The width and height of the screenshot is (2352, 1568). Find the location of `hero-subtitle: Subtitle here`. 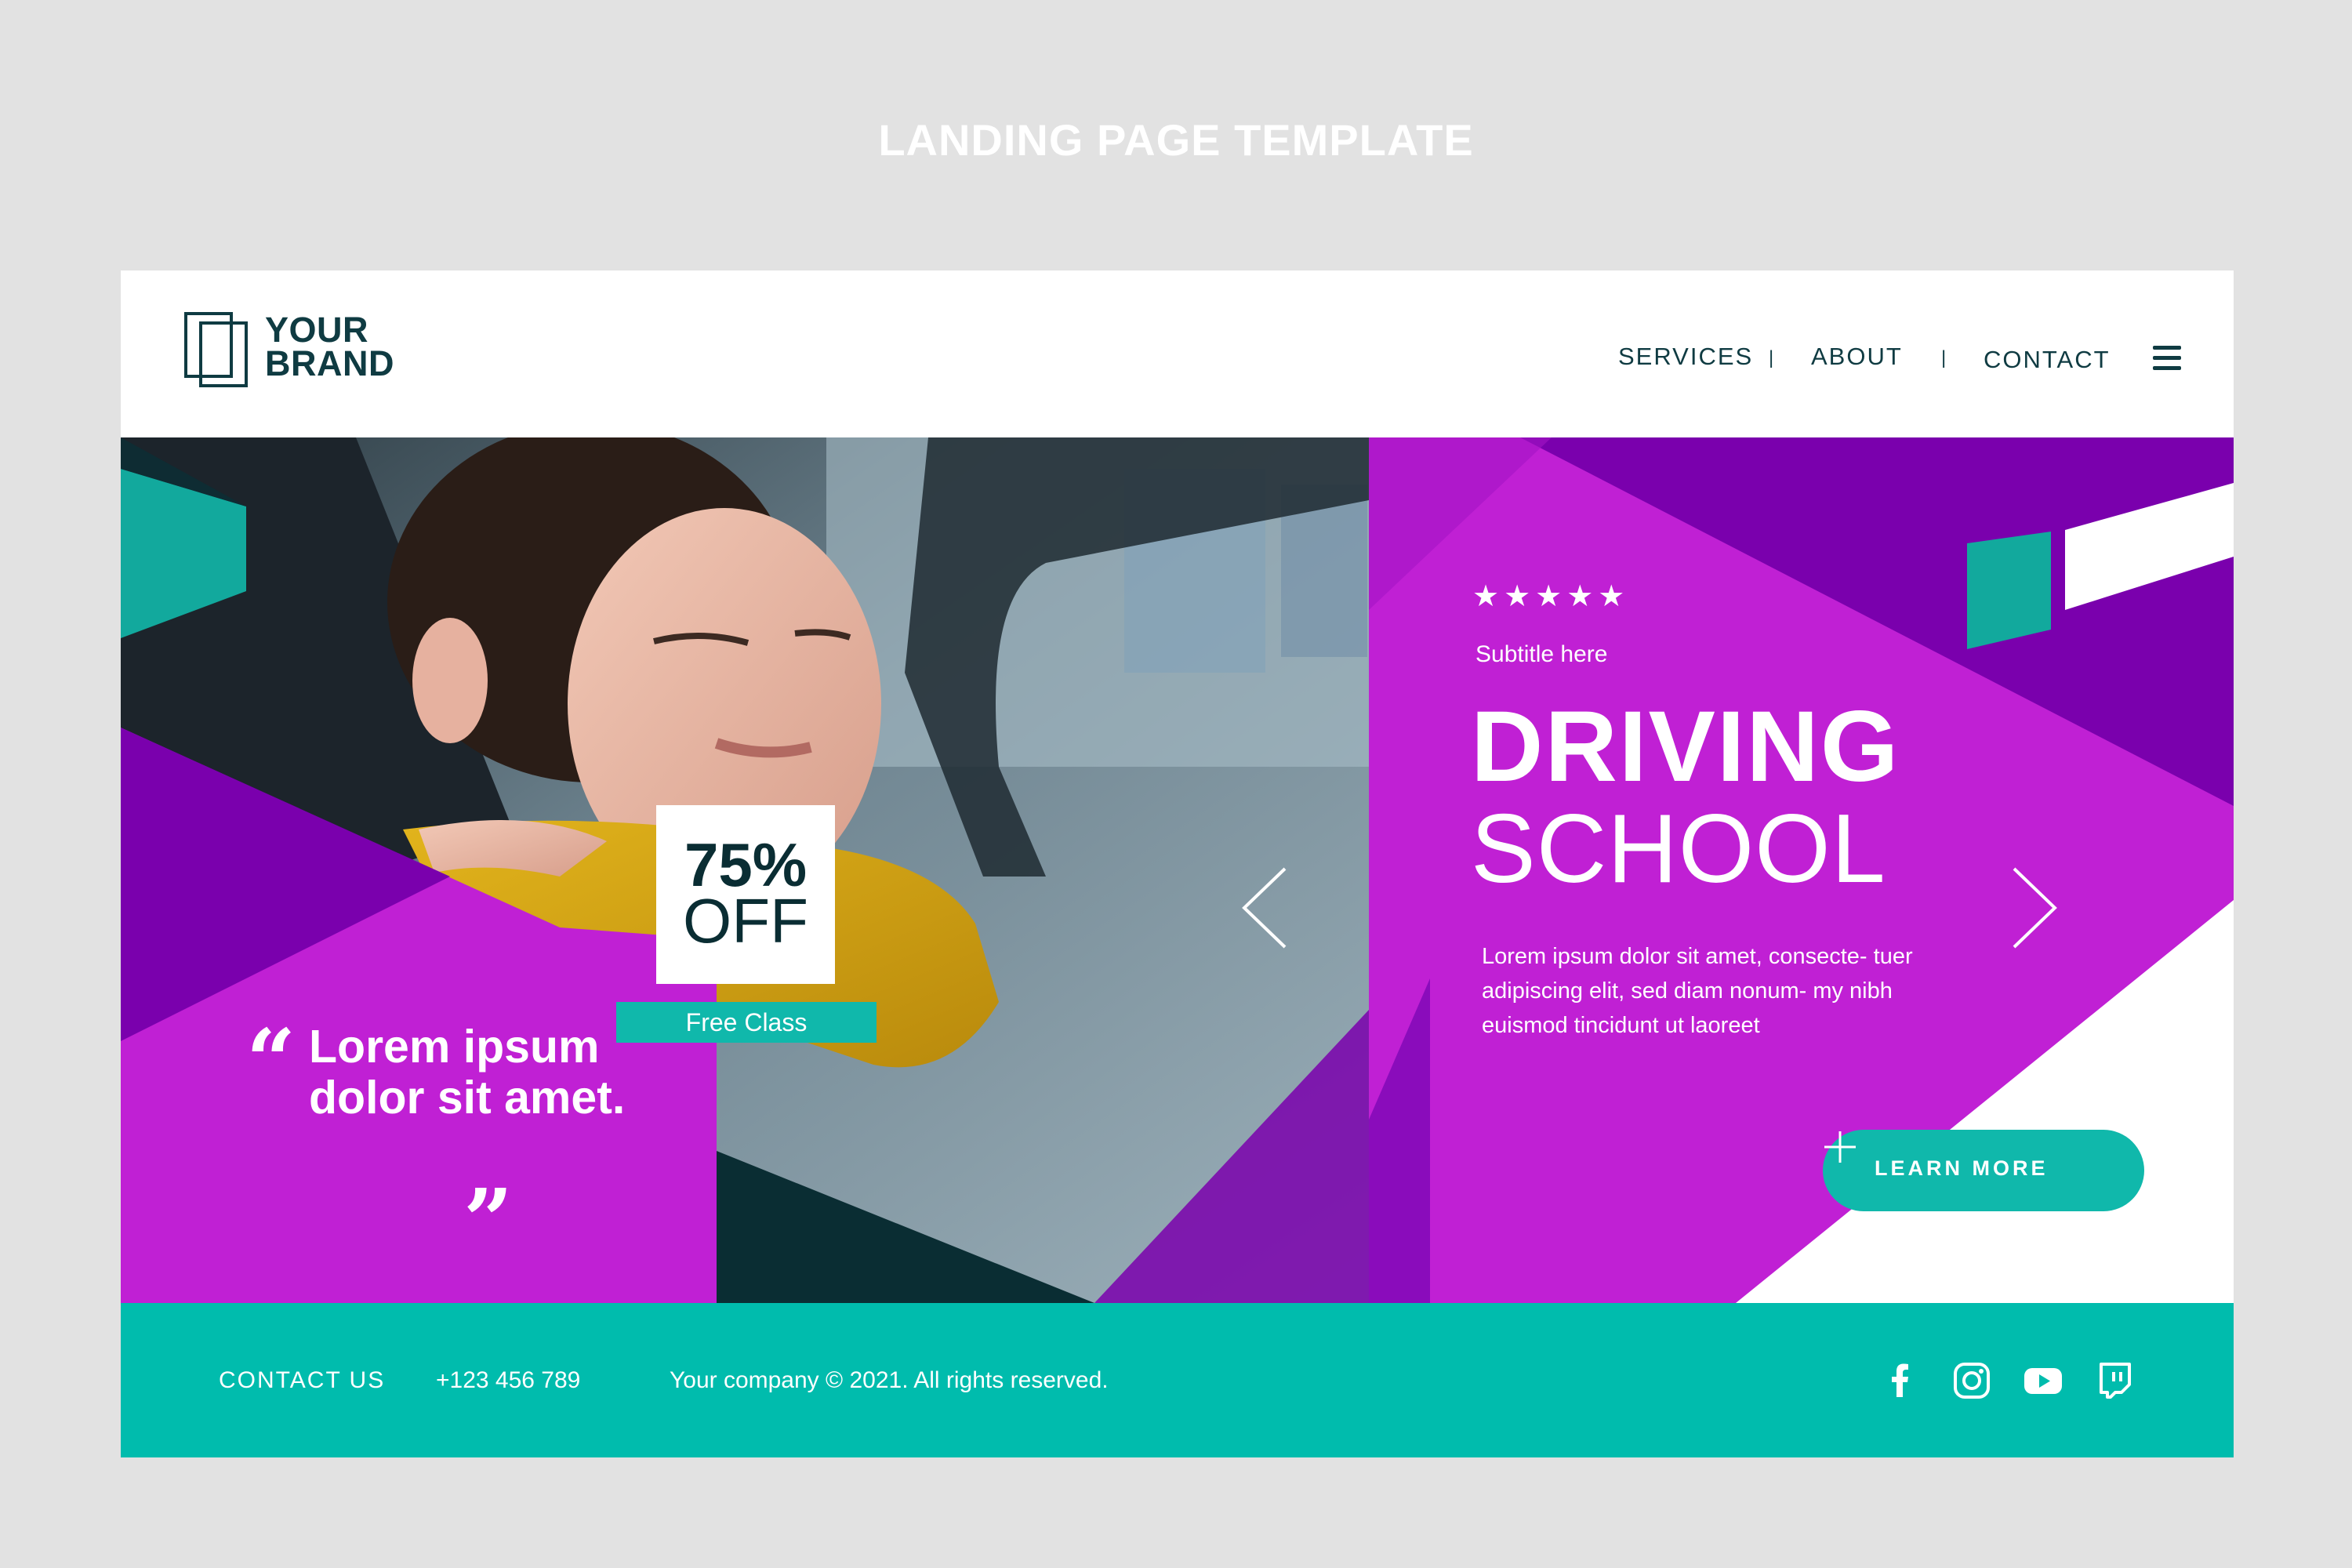

hero-subtitle: Subtitle here is located at coordinates (1541, 654).